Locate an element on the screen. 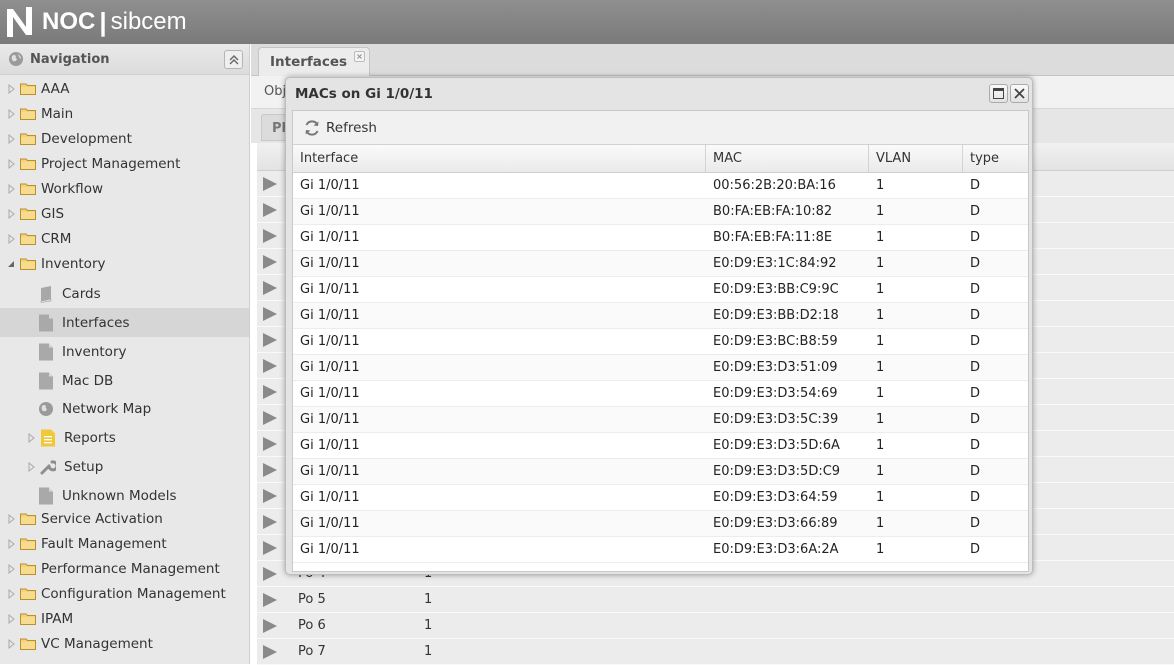 Image resolution: width=1174 pixels, height=665 pixels. table-row: Gi 1/0/11 E0:D9:E3:D3:5D:6A 1 D is located at coordinates (660, 446).